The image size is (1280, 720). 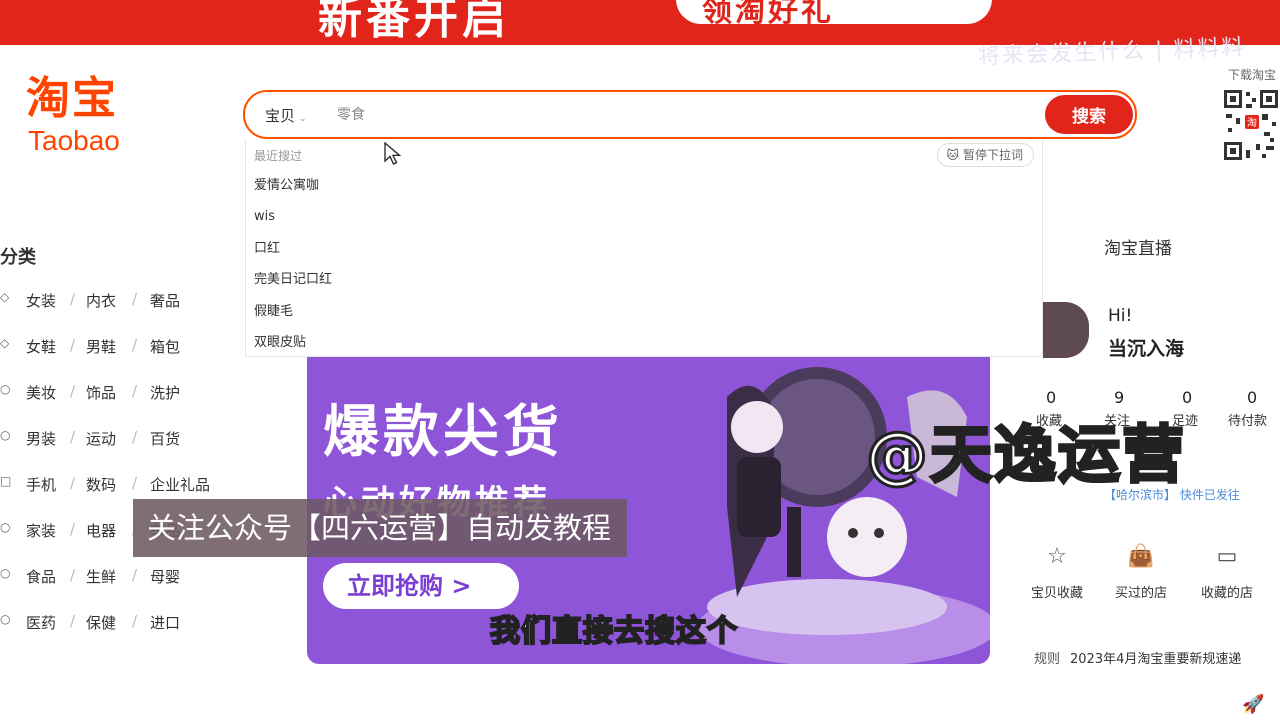 I want to click on shop-icon: ▭, so click(x=1227, y=556).